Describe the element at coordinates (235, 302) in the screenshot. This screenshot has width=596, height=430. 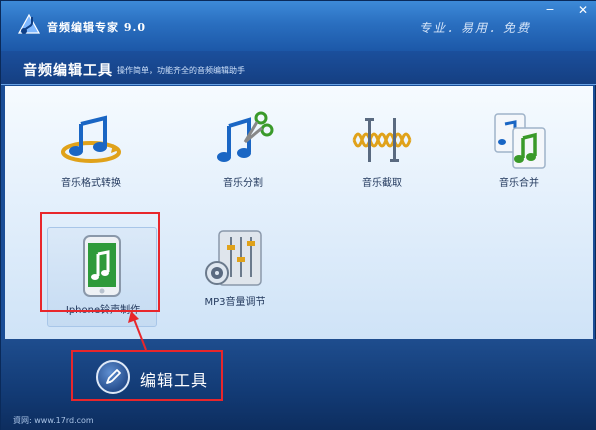
I see `tool-label: MP3音量调节` at that location.